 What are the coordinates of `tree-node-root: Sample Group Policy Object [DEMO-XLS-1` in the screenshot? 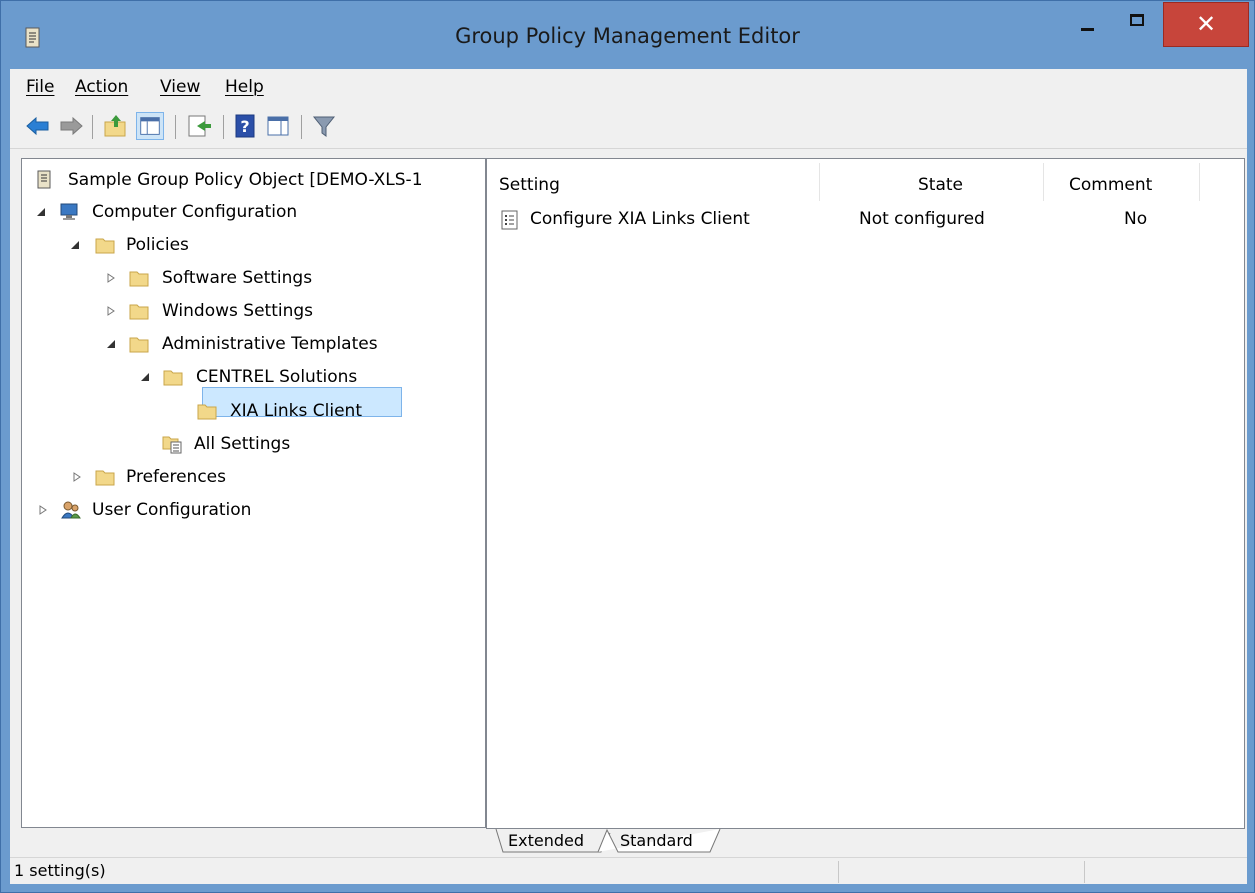 It's located at (253, 181).